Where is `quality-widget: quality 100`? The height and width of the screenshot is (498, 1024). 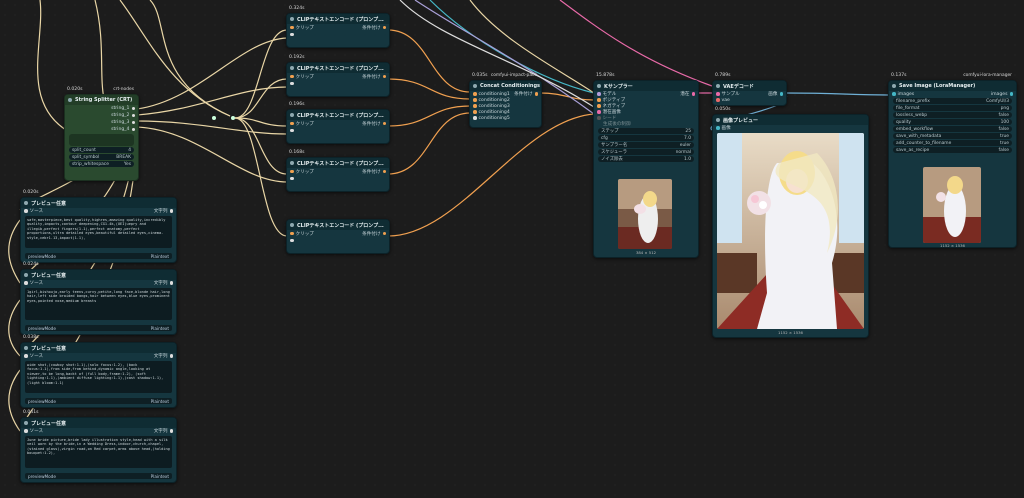
quality-widget: quality 100 is located at coordinates (952, 122).